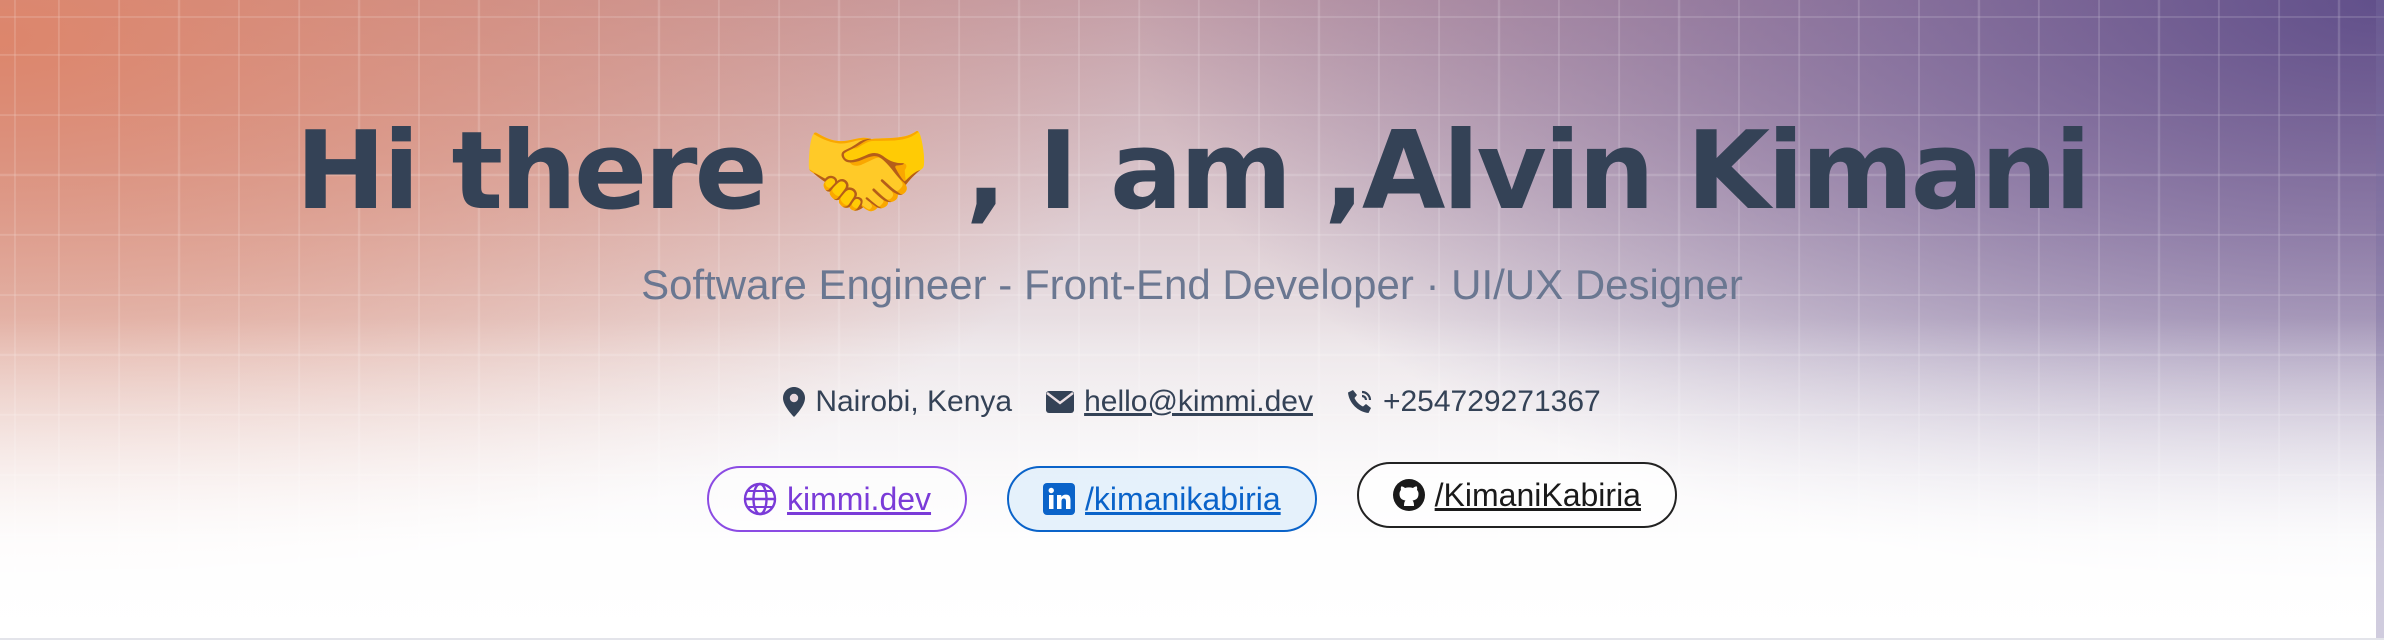 The width and height of the screenshot is (2384, 640). Describe the element at coordinates (1537, 494) in the screenshot. I see `github-link-label: /KimaniKabiria` at that location.